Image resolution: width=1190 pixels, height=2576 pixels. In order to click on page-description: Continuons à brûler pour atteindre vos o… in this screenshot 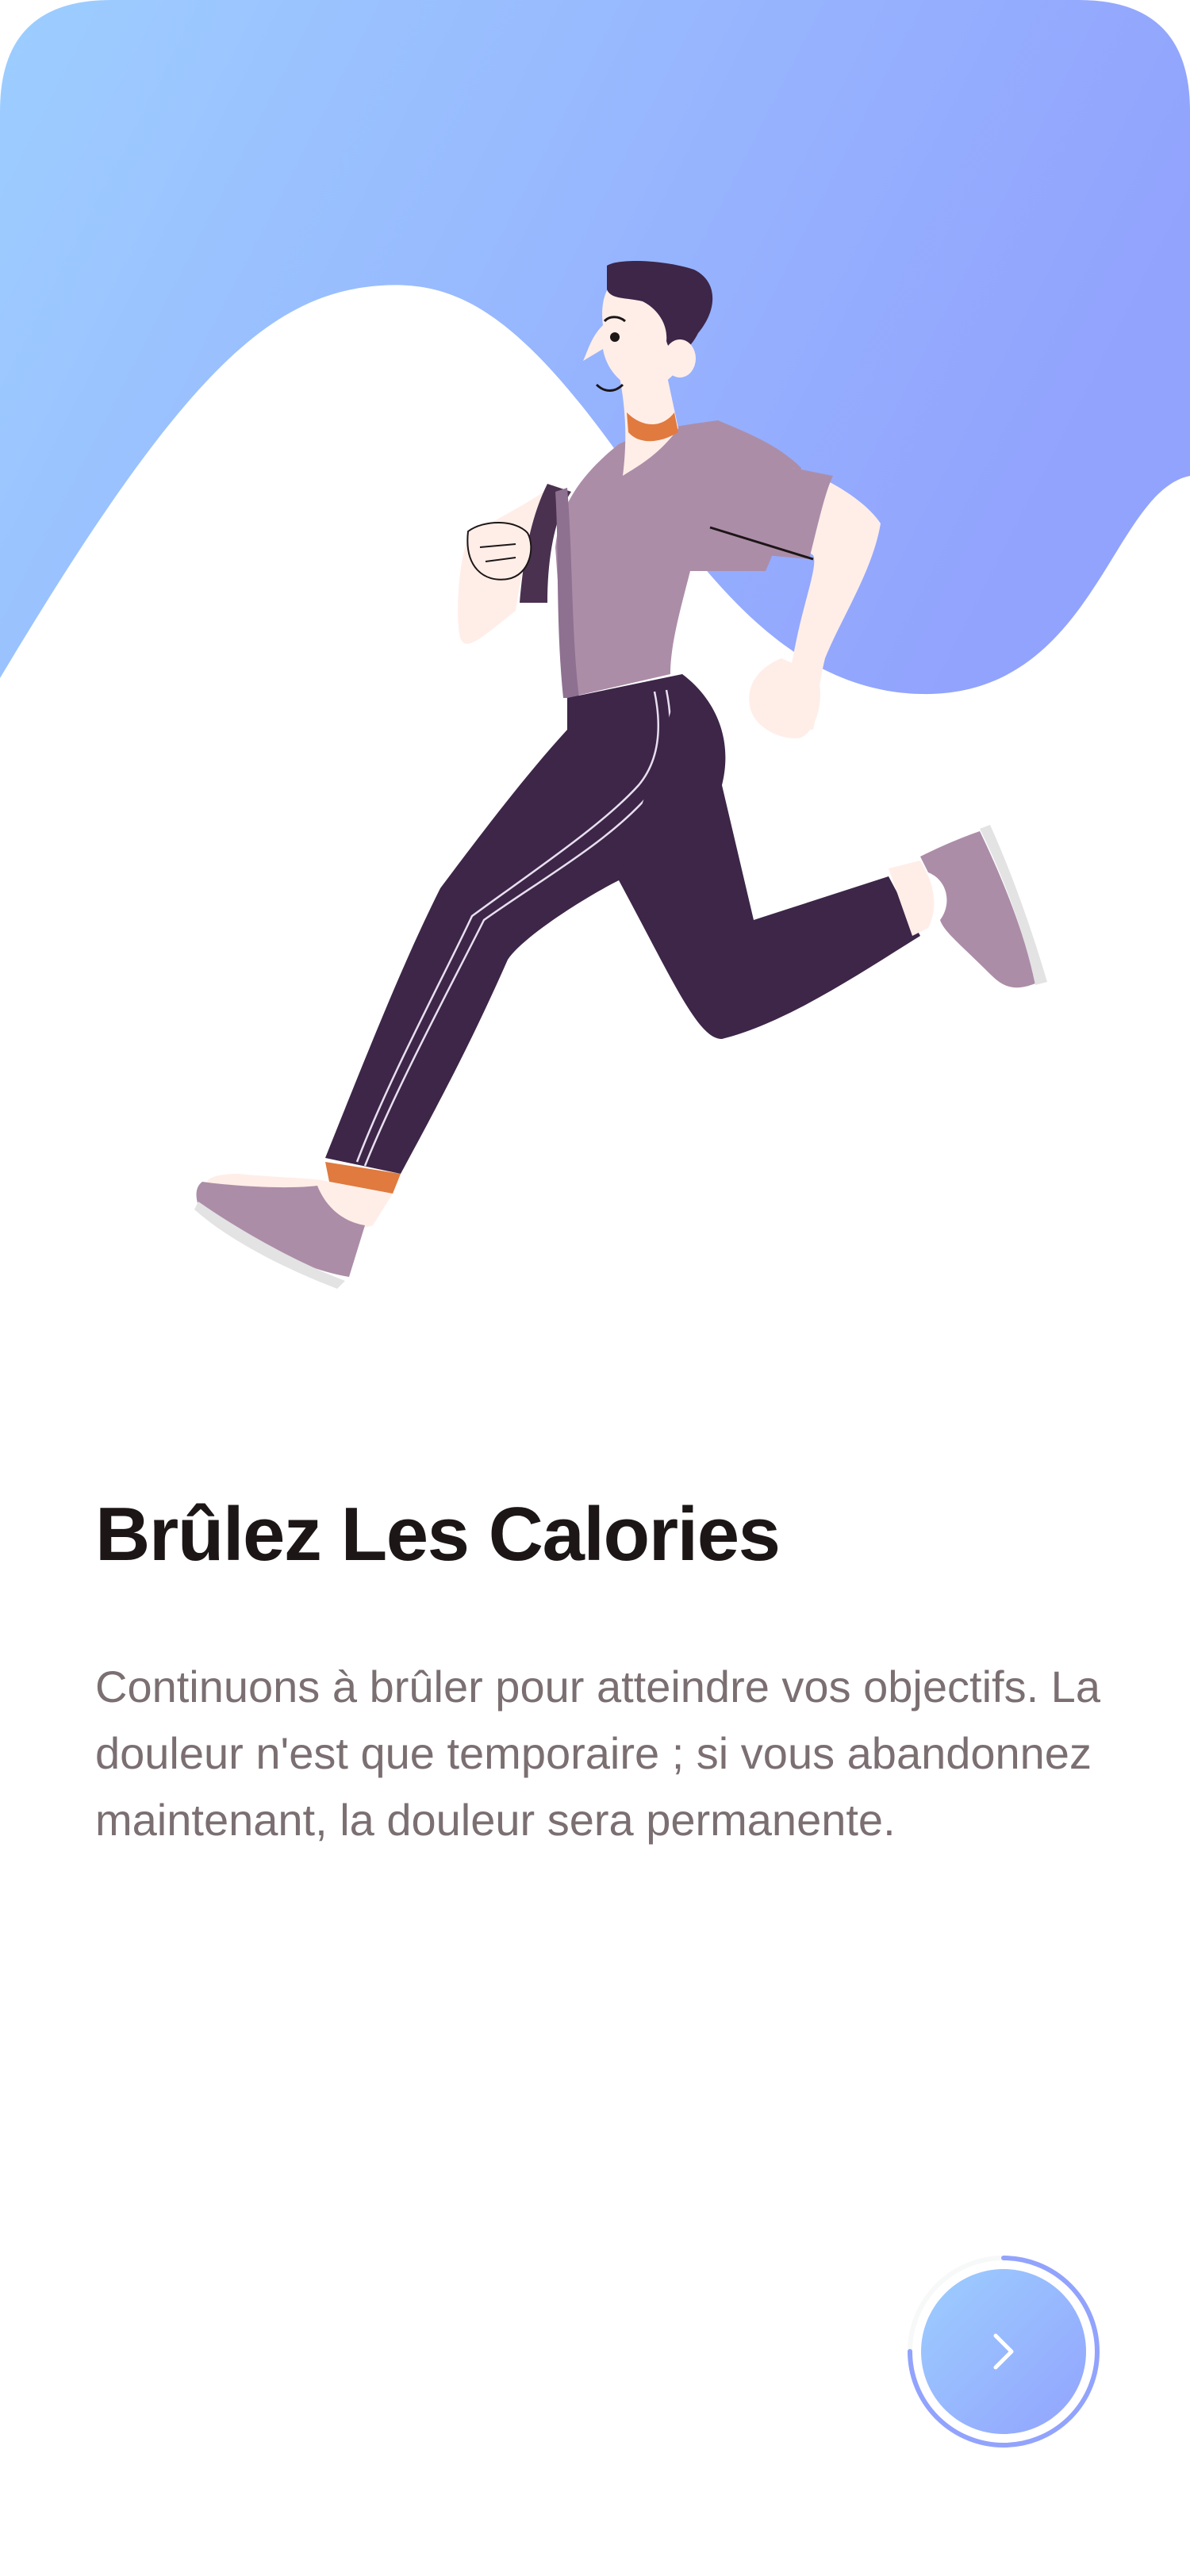, I will do `click(597, 1753)`.